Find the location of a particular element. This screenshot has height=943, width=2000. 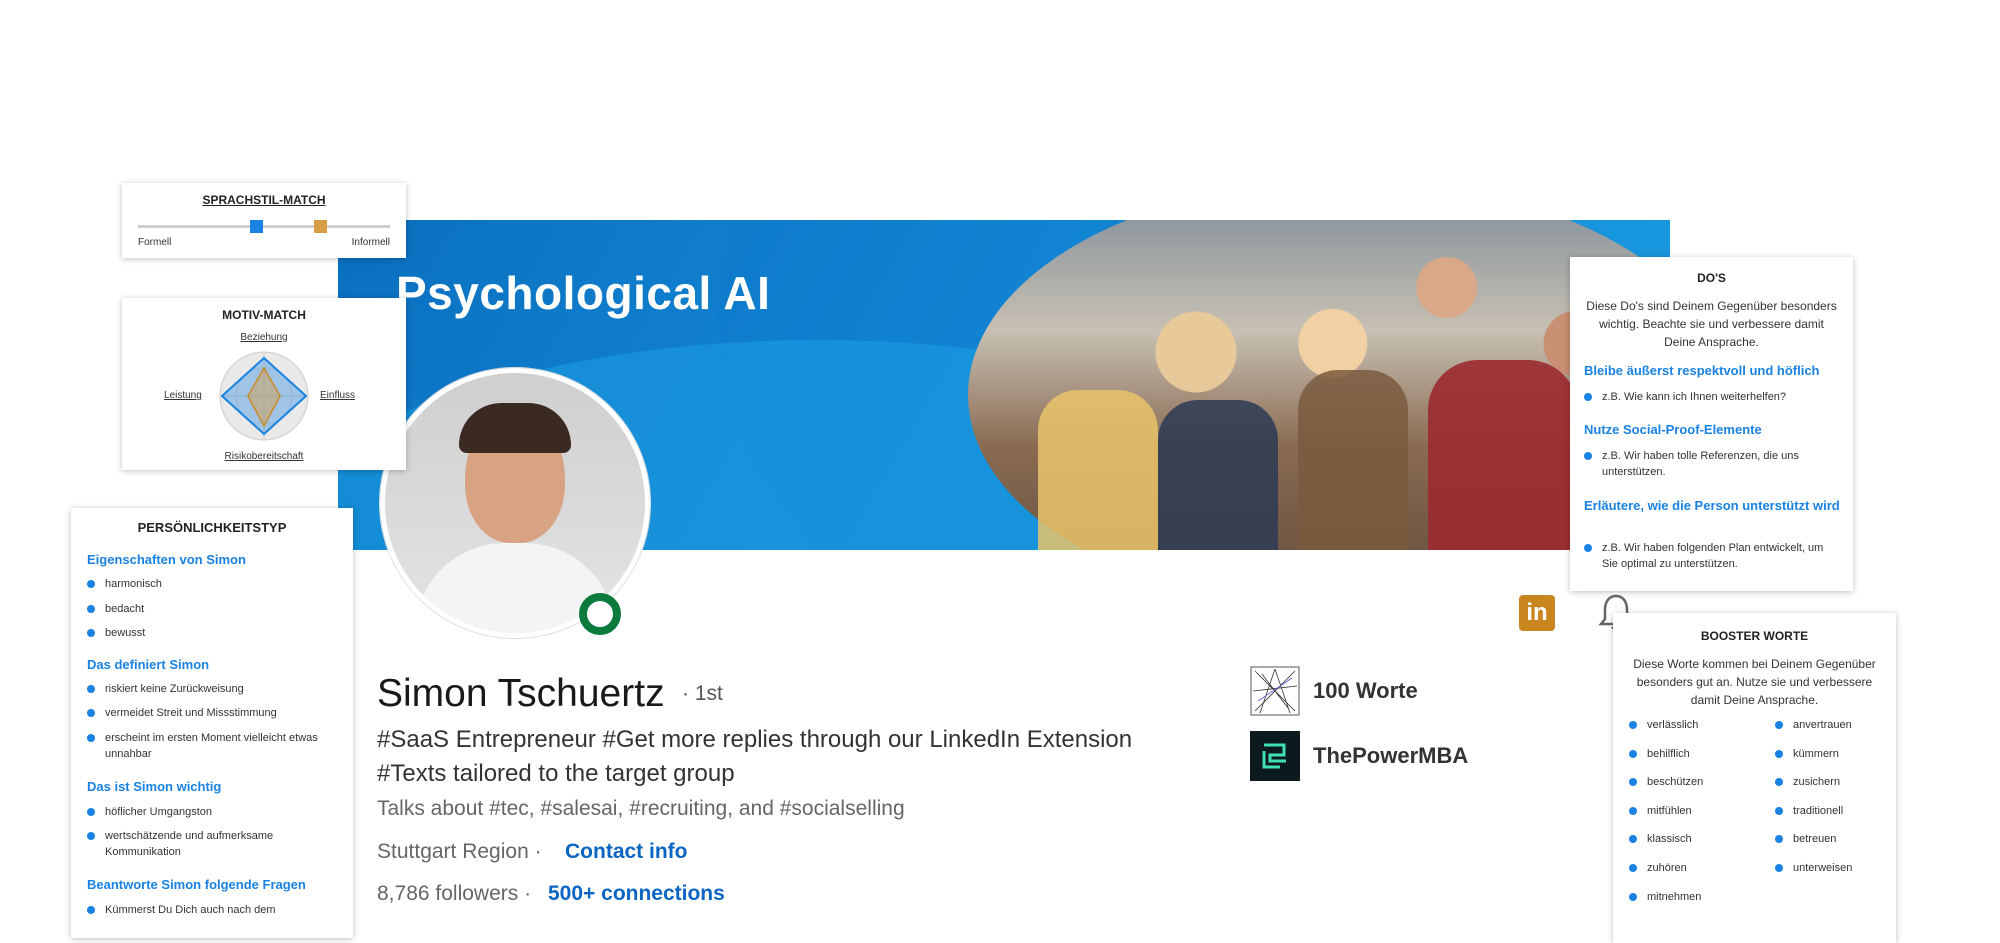

card-title: DO'S is located at coordinates (1711, 278).